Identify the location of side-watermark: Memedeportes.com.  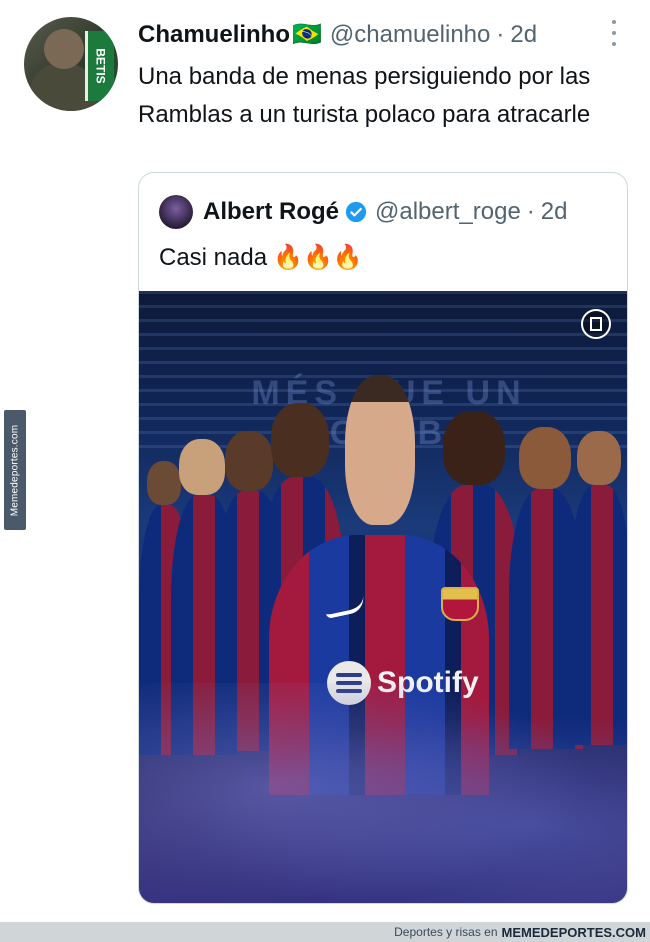
(15, 470).